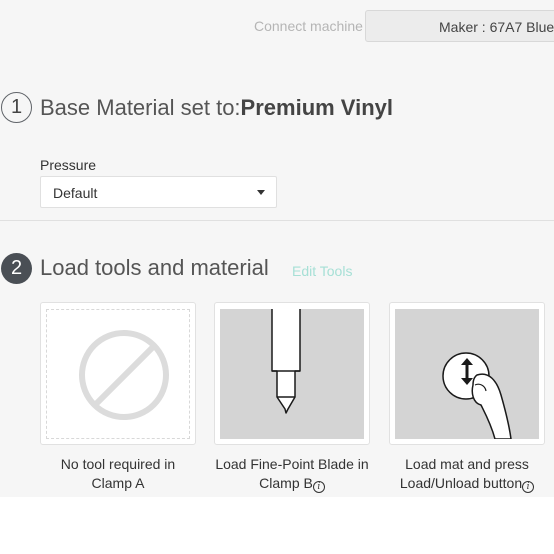 The width and height of the screenshot is (554, 554). I want to click on caption-line: No tool required in, so click(118, 464).